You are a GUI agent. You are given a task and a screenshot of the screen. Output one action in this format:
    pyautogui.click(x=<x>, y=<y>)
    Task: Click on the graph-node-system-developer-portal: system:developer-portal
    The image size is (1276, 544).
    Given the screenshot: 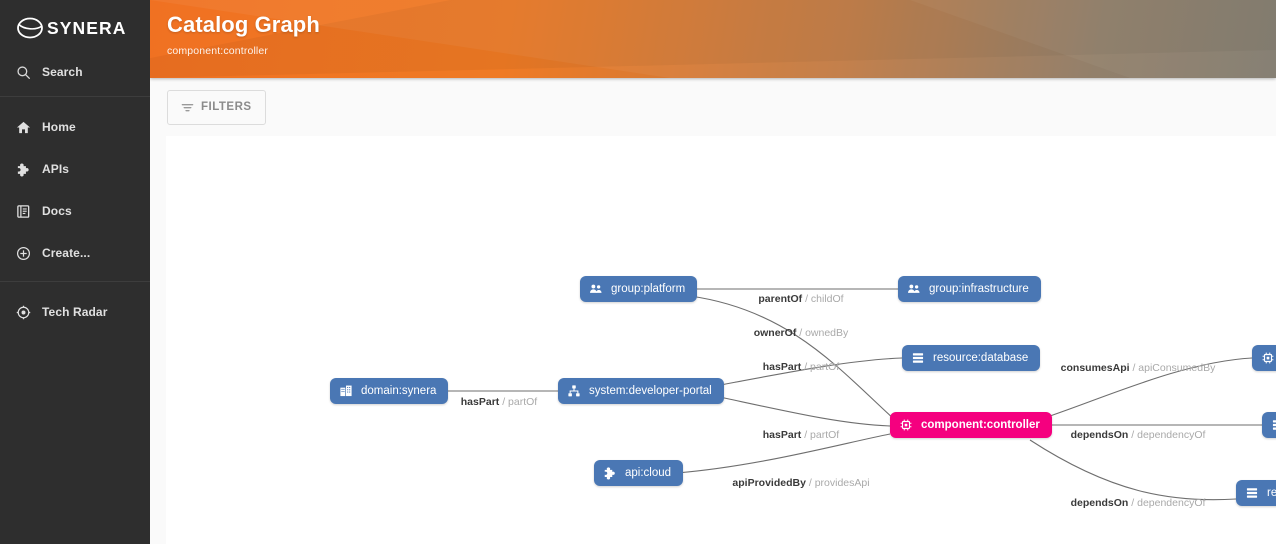 What is the action you would take?
    pyautogui.click(x=641, y=391)
    